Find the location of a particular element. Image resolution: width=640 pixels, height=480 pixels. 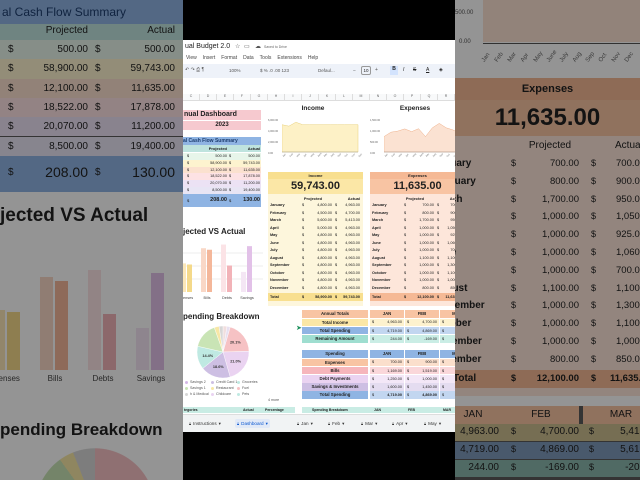

total-label: Total is located at coordinates (376, 296).